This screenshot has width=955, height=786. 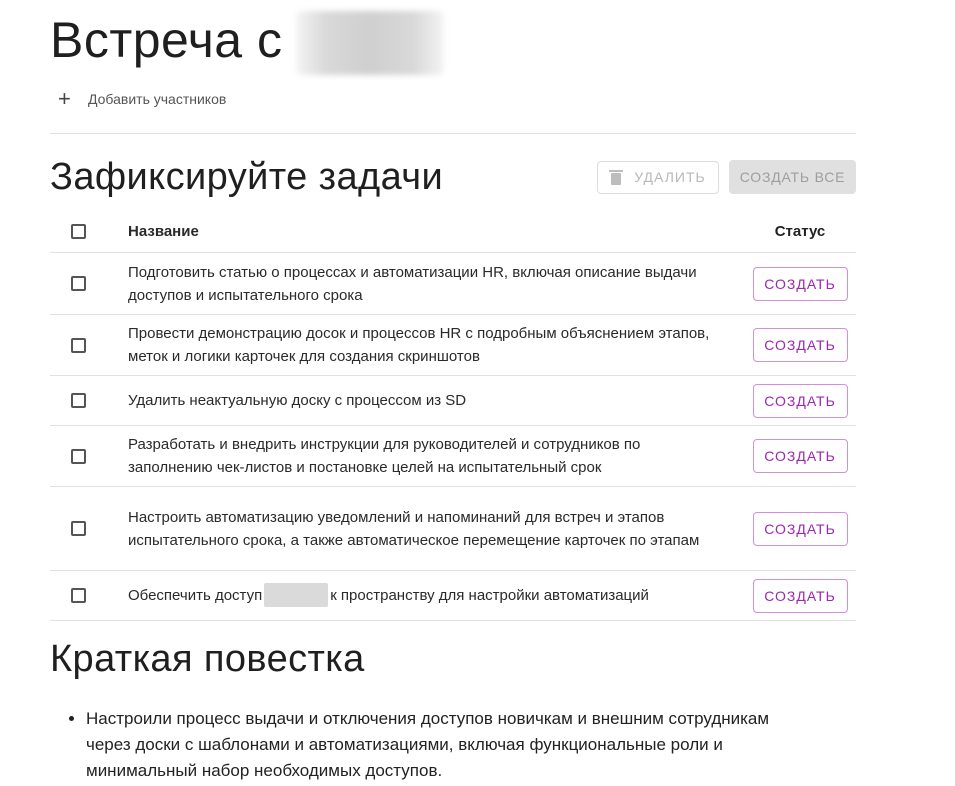 What do you see at coordinates (370, 43) in the screenshot?
I see `redacted-participant-name` at bounding box center [370, 43].